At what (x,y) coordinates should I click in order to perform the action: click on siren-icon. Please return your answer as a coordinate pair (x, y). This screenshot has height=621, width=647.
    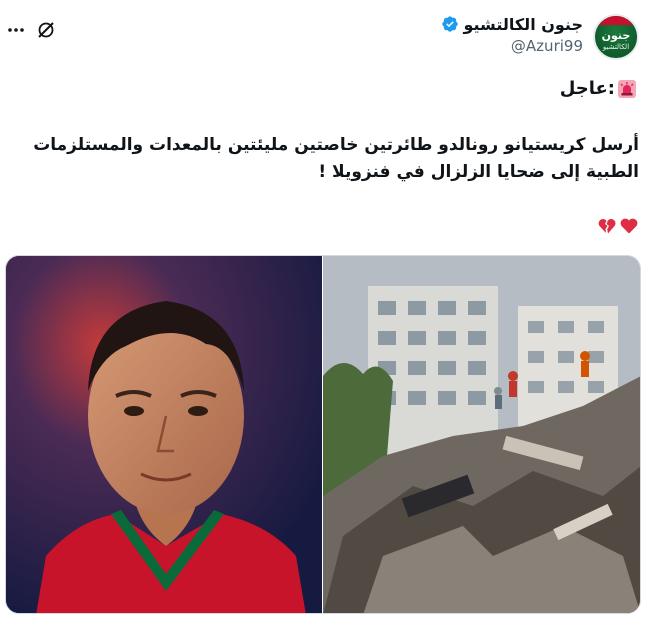
    Looking at the image, I should click on (627, 88).